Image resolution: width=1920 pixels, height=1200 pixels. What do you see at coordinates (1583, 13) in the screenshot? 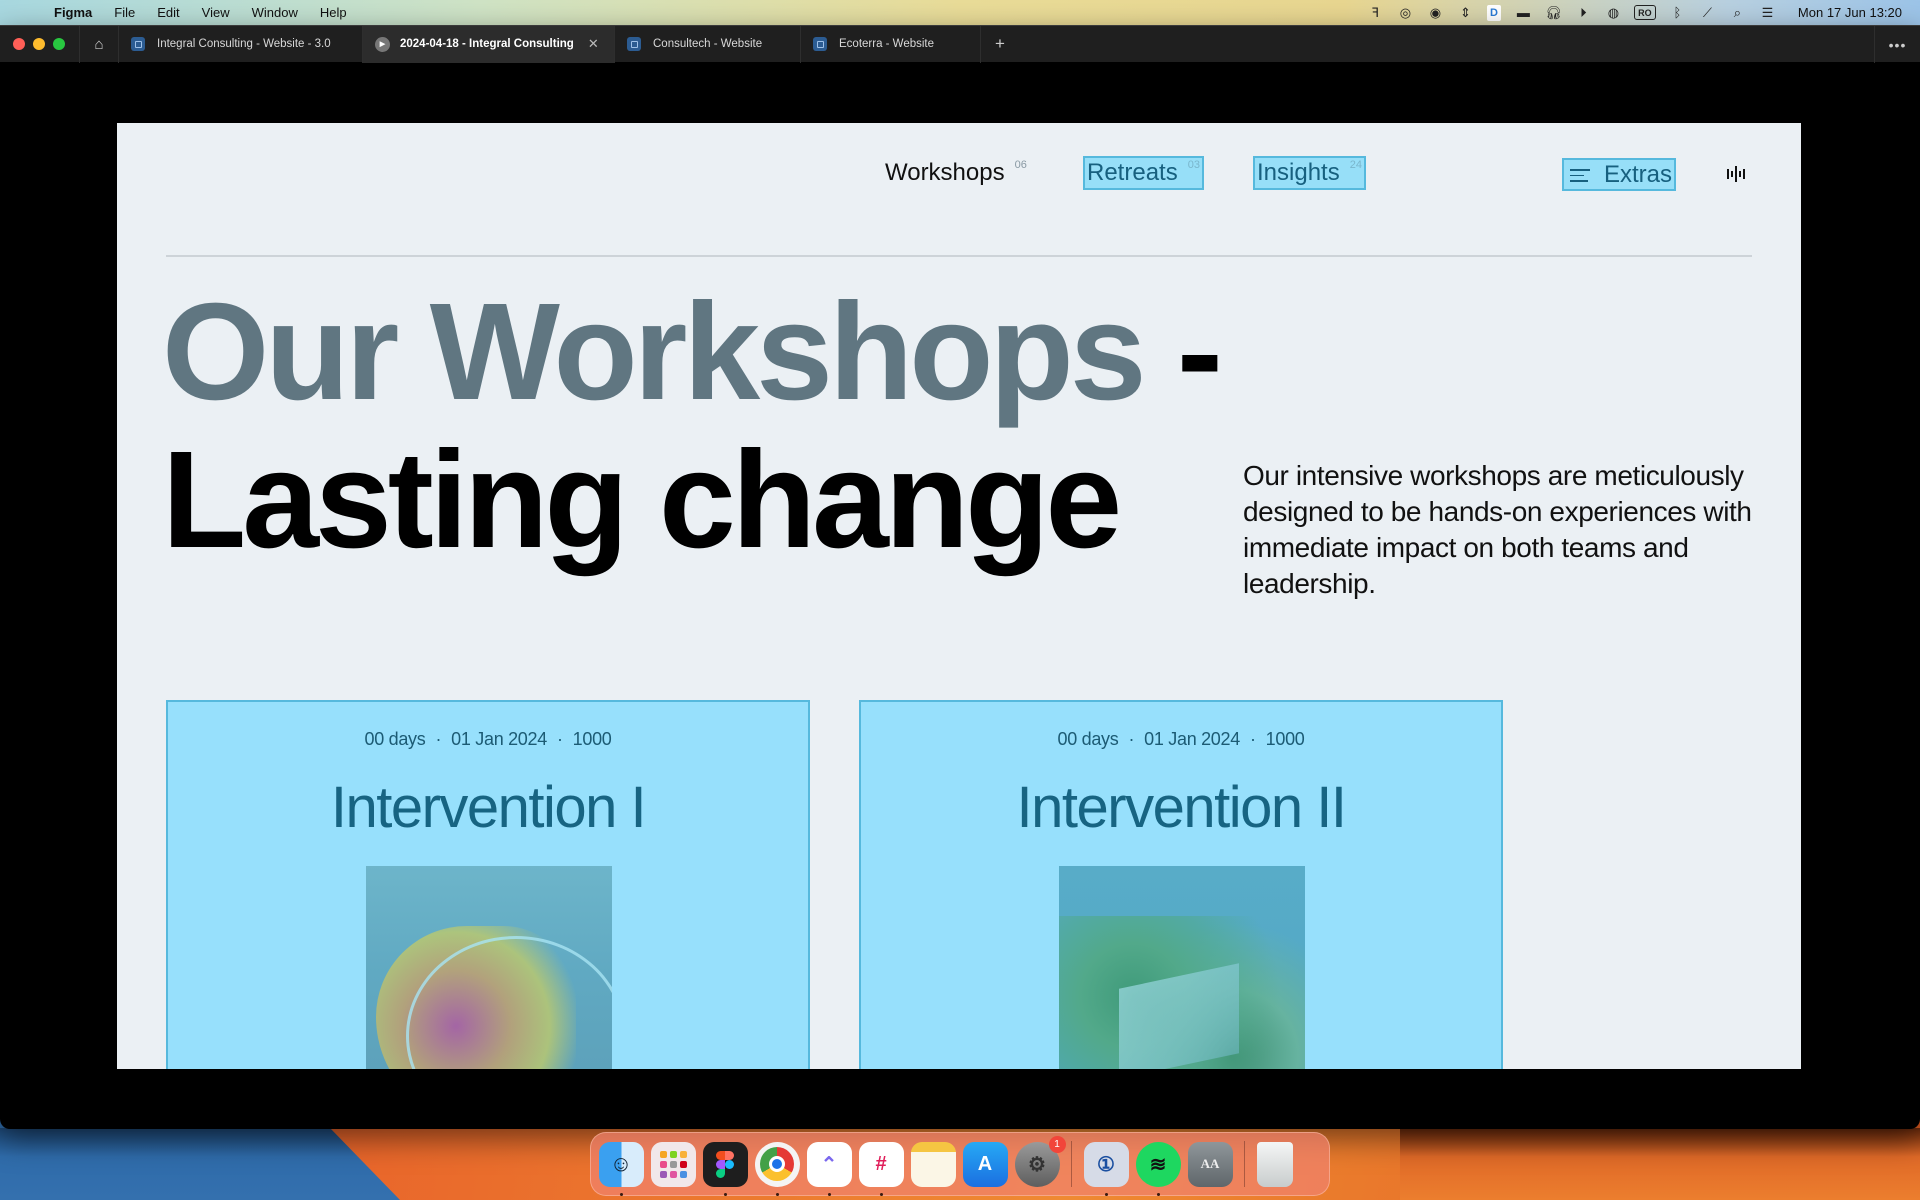
I see `play-circle-icon: ⏵` at bounding box center [1583, 13].